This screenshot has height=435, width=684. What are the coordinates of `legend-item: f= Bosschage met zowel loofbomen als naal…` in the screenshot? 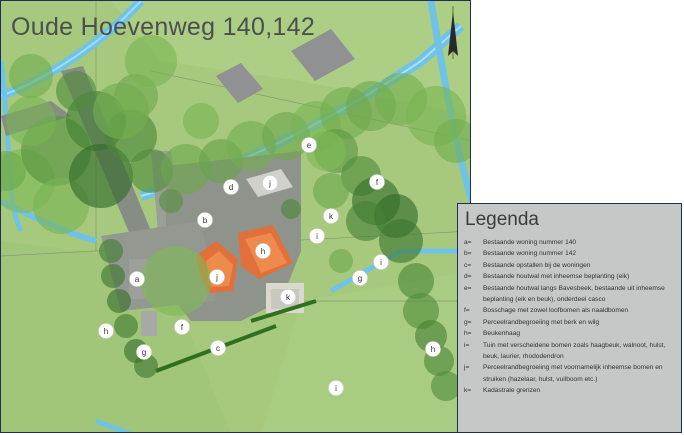 It's located at (569, 310).